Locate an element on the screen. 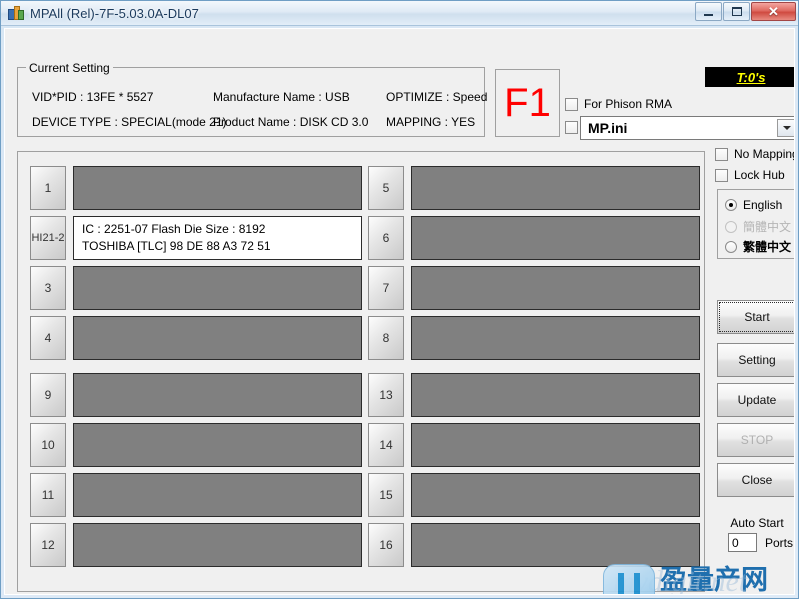  update-button: Update is located at coordinates (755, 400).